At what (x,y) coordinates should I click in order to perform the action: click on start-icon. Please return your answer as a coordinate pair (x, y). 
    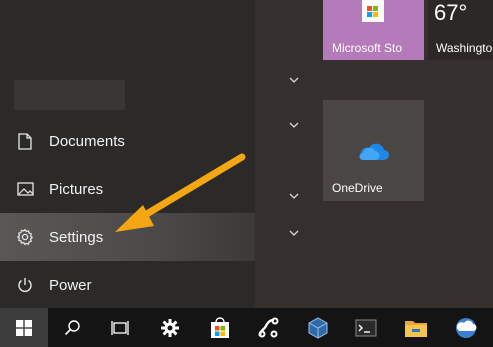
    Looking at the image, I should click on (24, 327).